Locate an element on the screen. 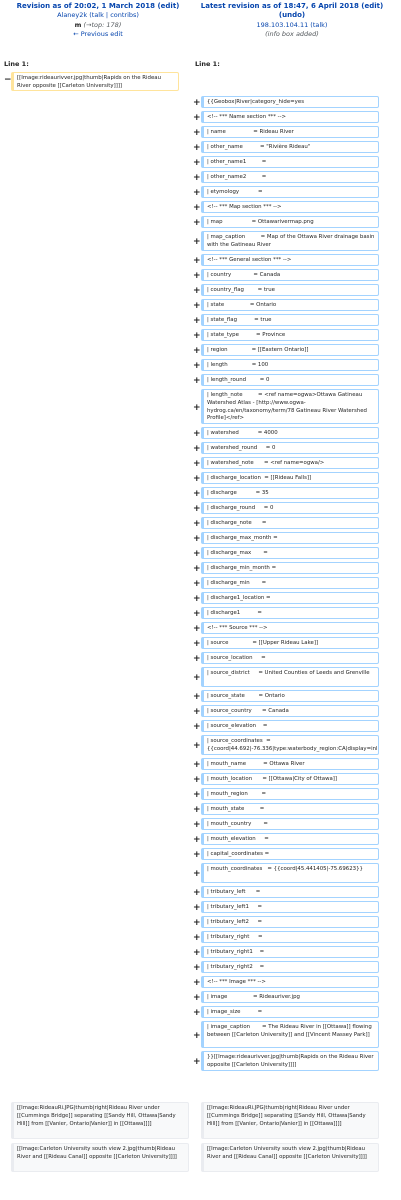  added-line-row: + | region = [[Eastern Ontario]] is located at coordinates (286, 351).